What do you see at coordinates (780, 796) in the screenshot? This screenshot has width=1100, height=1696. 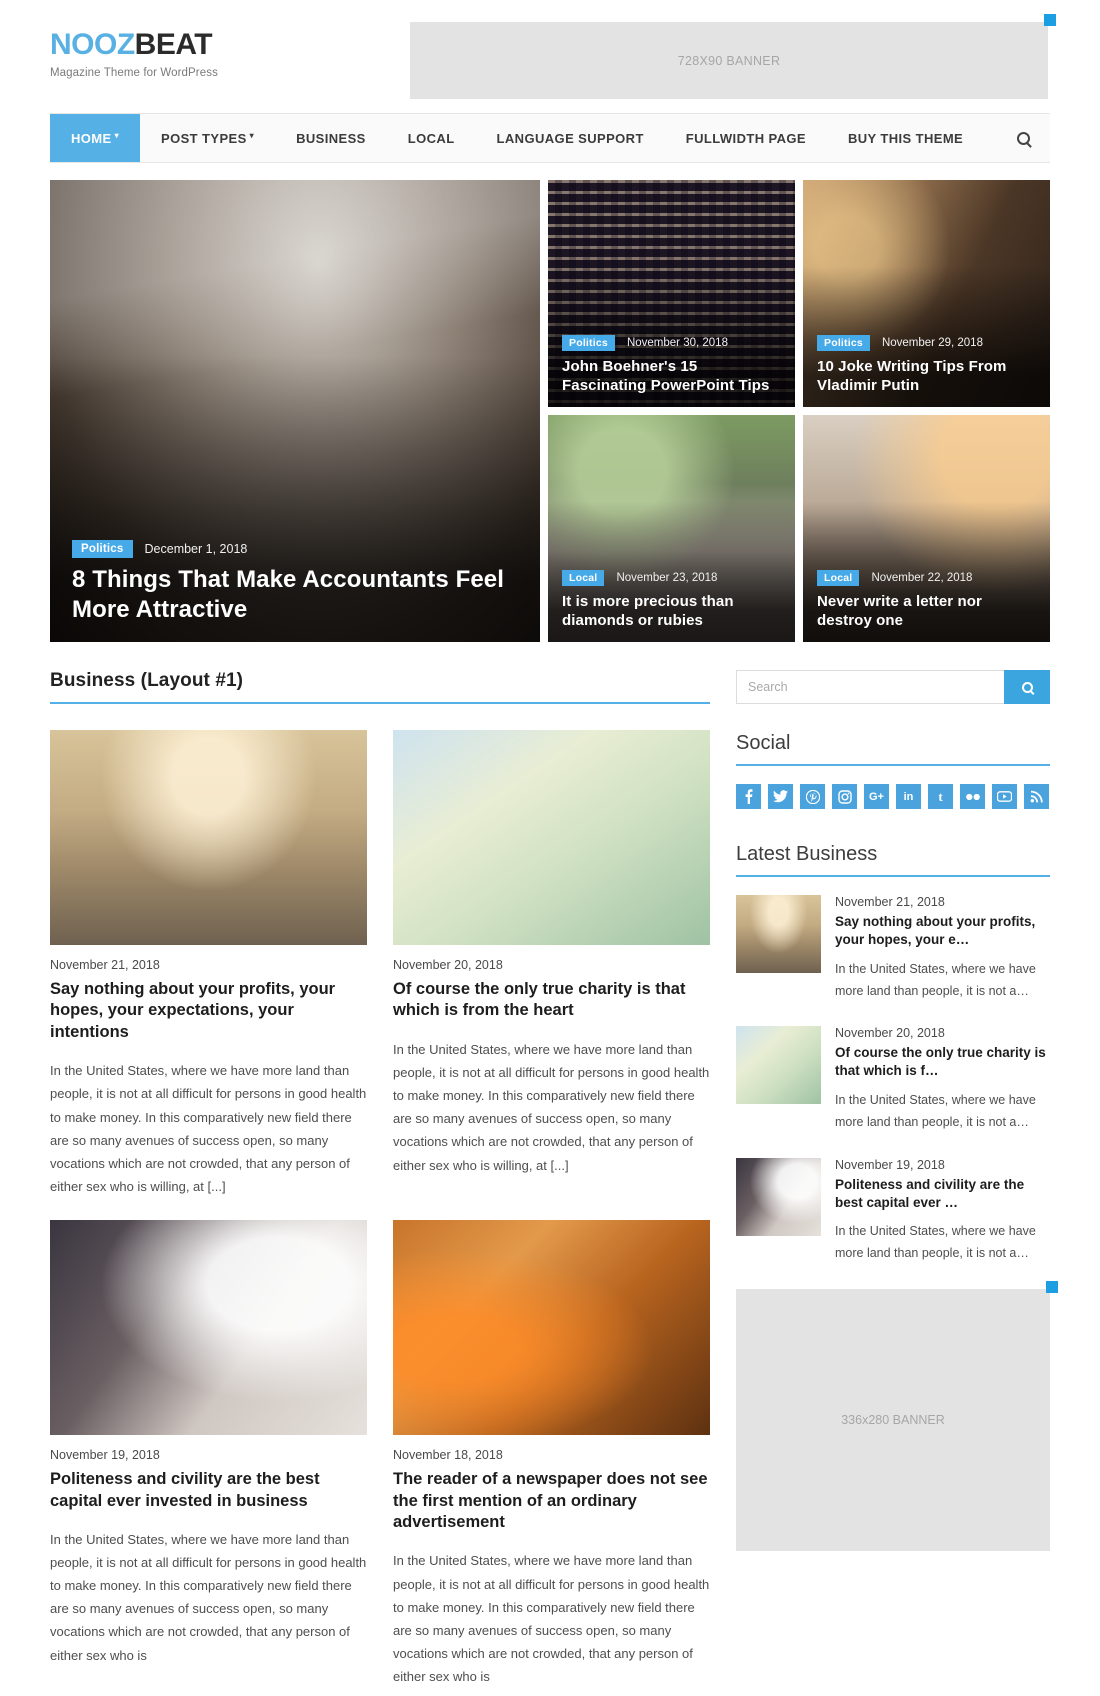 I see `twitter-icon` at bounding box center [780, 796].